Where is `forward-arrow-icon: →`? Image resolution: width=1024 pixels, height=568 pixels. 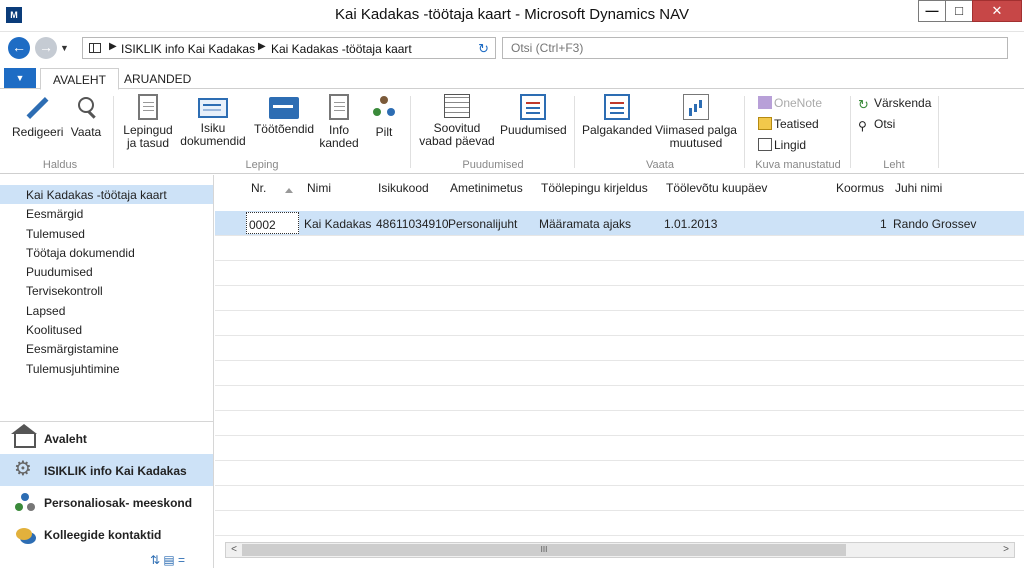 forward-arrow-icon: → is located at coordinates (46, 48).